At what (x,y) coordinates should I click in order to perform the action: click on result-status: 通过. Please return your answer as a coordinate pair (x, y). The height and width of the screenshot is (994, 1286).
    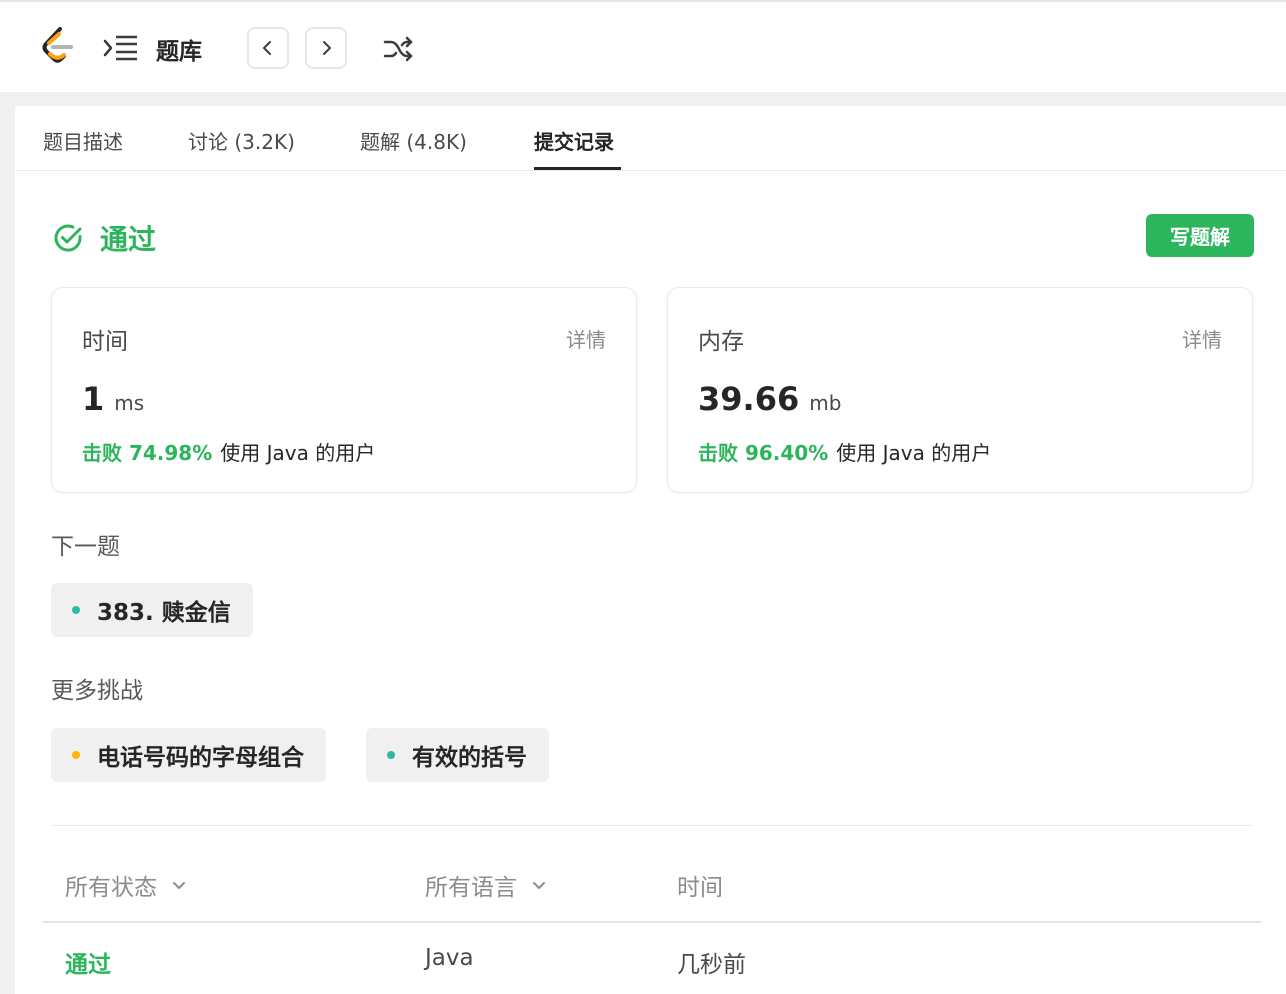
    Looking at the image, I should click on (104, 238).